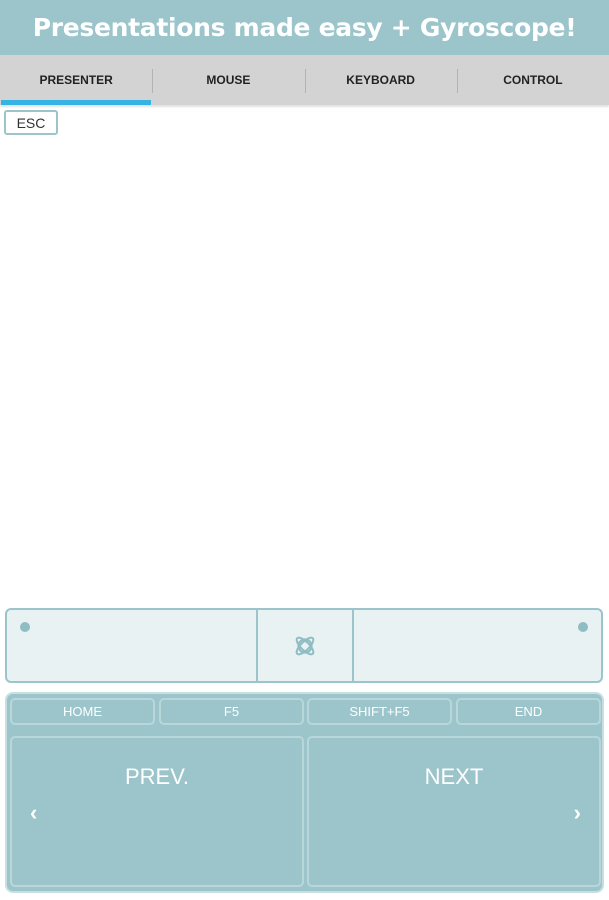 Image resolution: width=609 pixels, height=900 pixels. I want to click on touchpad, so click(304, 645).